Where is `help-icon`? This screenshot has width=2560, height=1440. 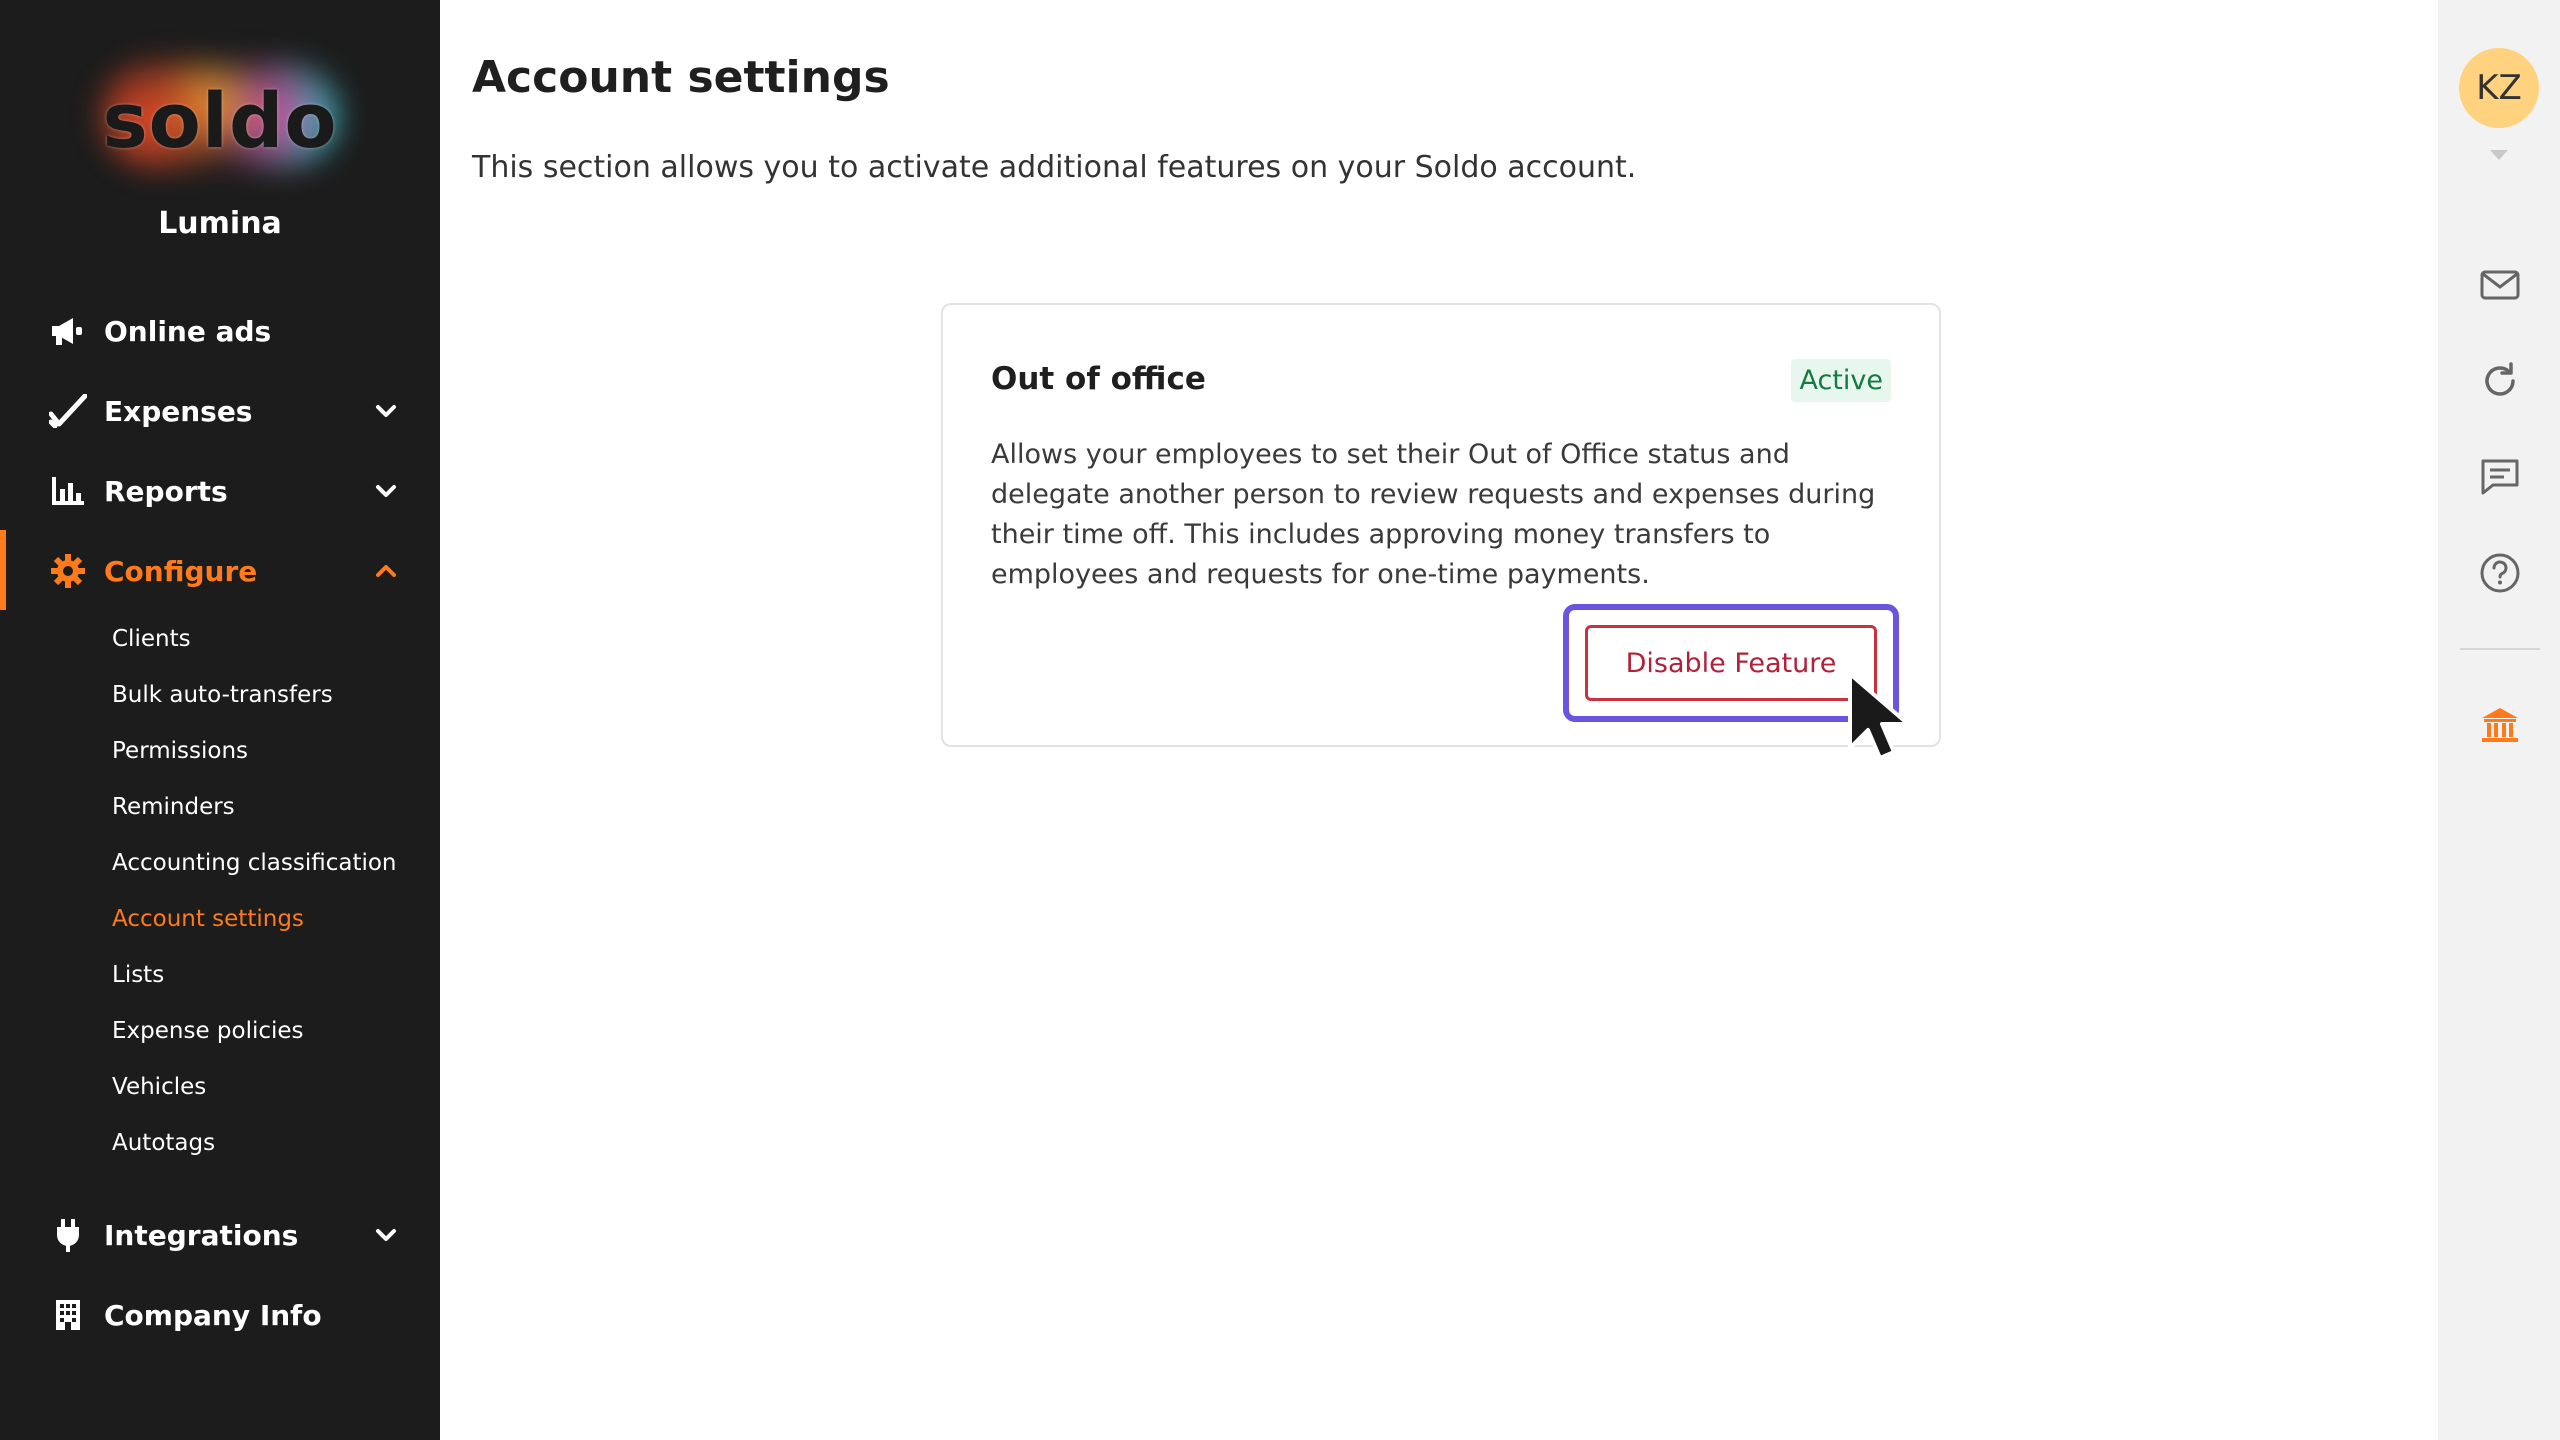 help-icon is located at coordinates (2500, 573).